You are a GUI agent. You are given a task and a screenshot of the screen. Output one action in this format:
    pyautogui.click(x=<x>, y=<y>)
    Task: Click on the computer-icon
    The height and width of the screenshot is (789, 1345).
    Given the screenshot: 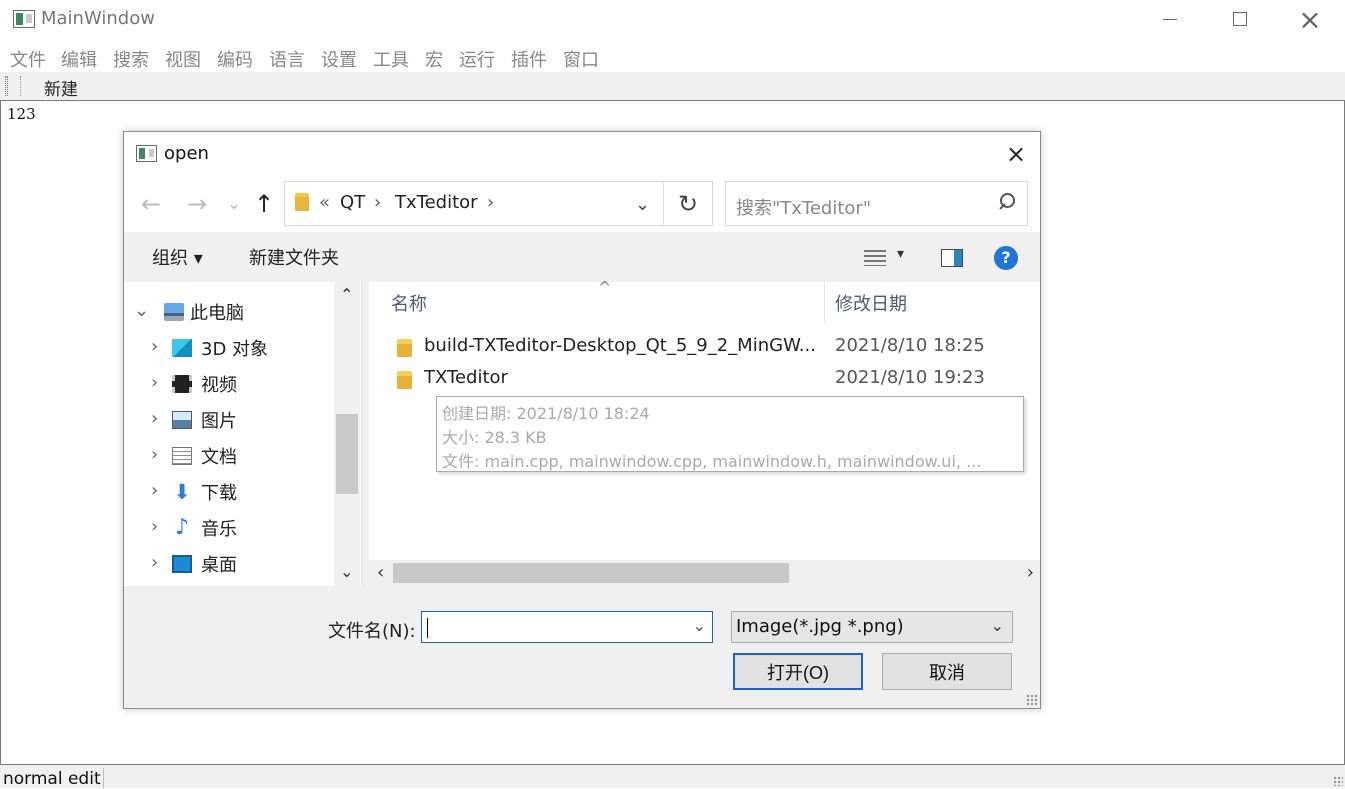 What is the action you would take?
    pyautogui.click(x=174, y=312)
    